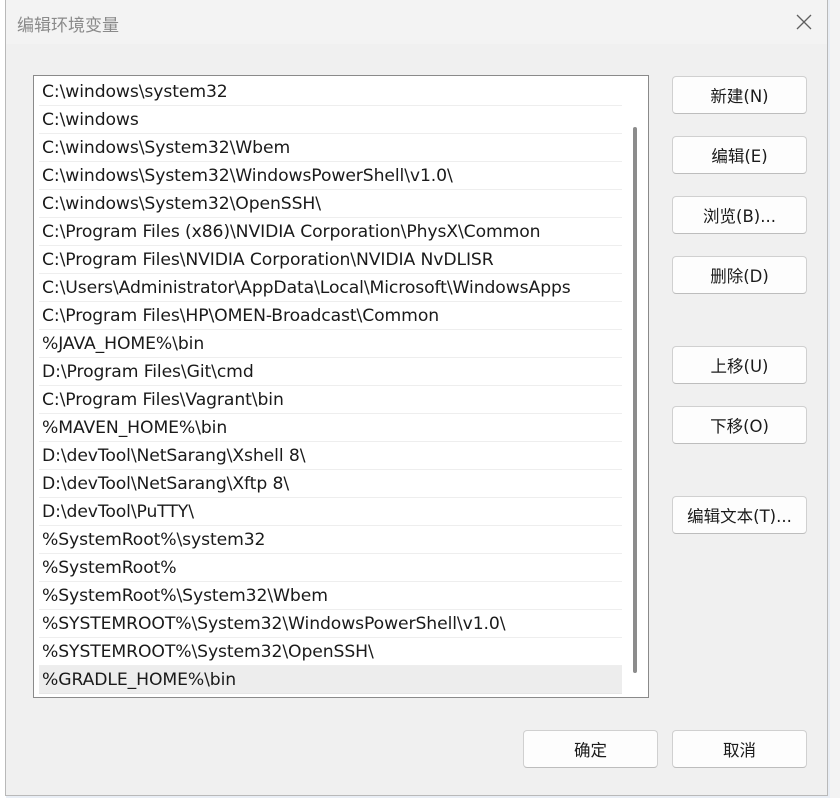 The width and height of the screenshot is (840, 798). Describe the element at coordinates (330, 400) in the screenshot. I see `path-list-item: C:\Program Files\Vagrant\bin` at that location.